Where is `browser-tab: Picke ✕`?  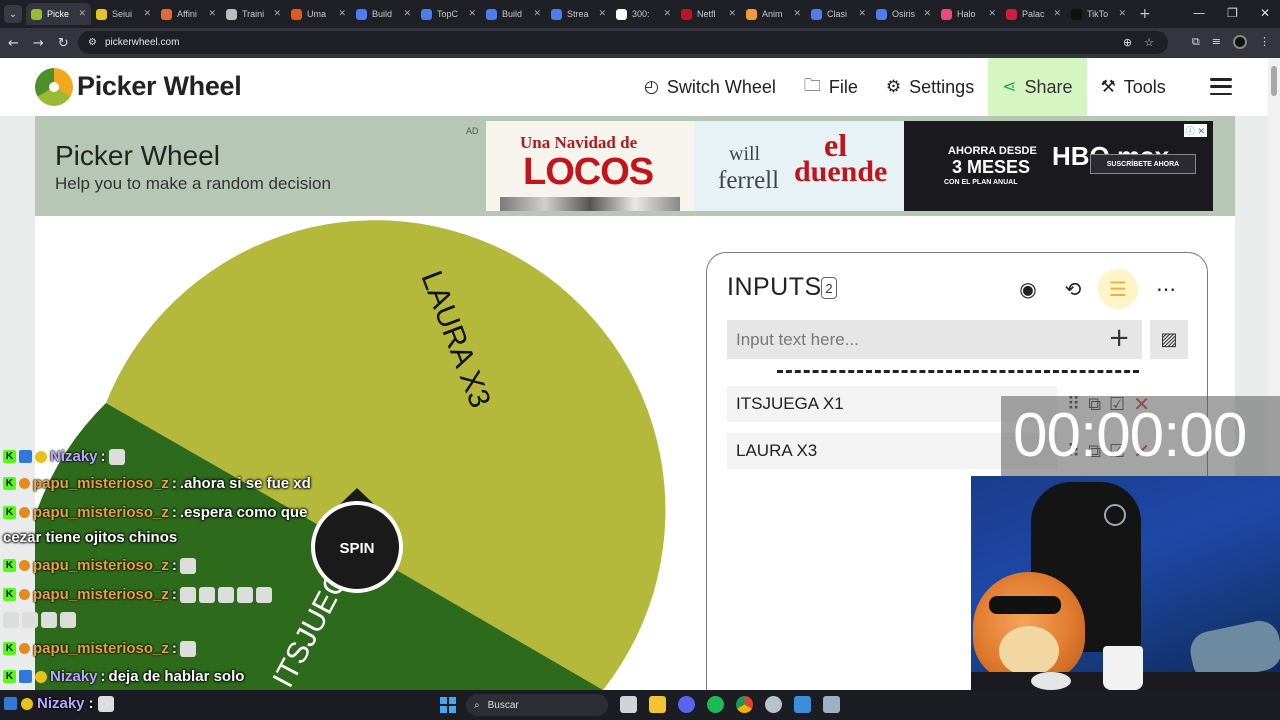
browser-tab: Picke ✕ is located at coordinates (58, 14).